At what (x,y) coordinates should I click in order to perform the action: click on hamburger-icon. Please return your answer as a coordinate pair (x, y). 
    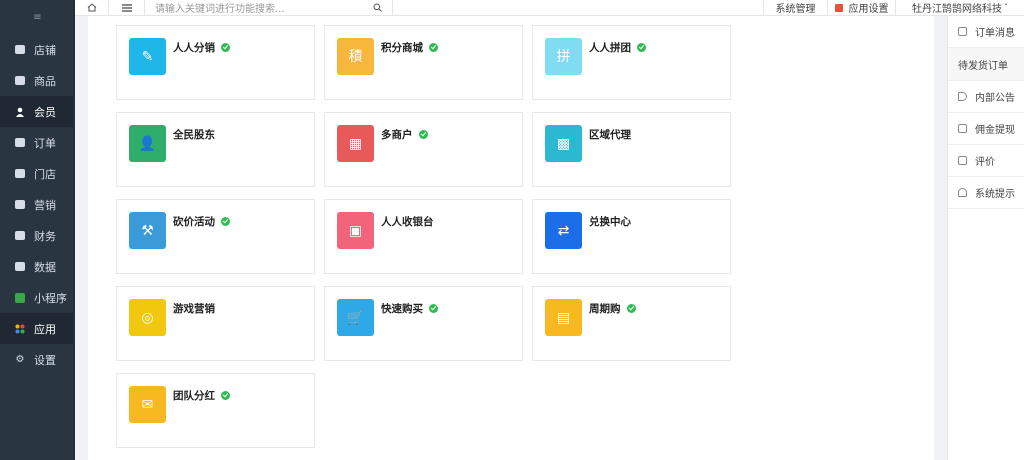
    Looking at the image, I should click on (126, 7).